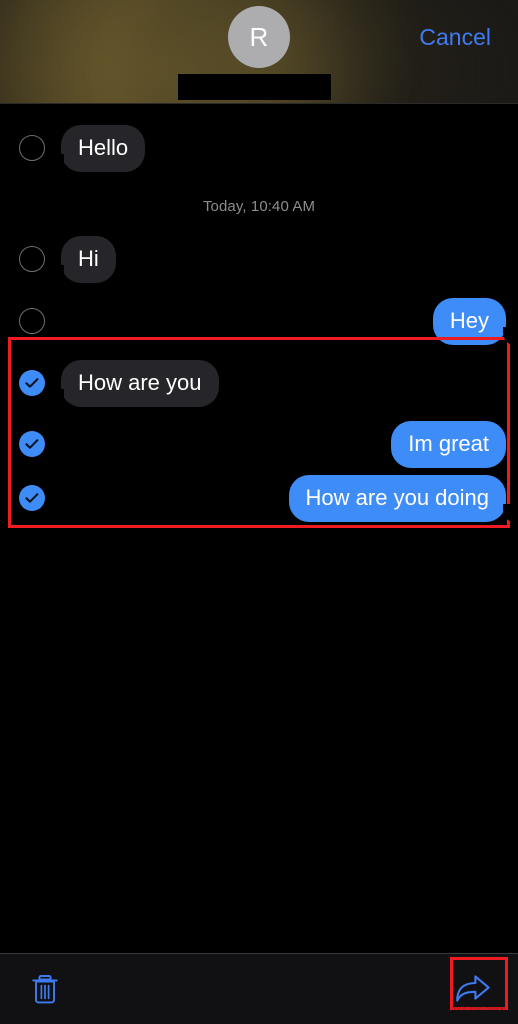 Image resolution: width=518 pixels, height=1024 pixels. What do you see at coordinates (136, 383) in the screenshot?
I see `message-bubble: How are you` at bounding box center [136, 383].